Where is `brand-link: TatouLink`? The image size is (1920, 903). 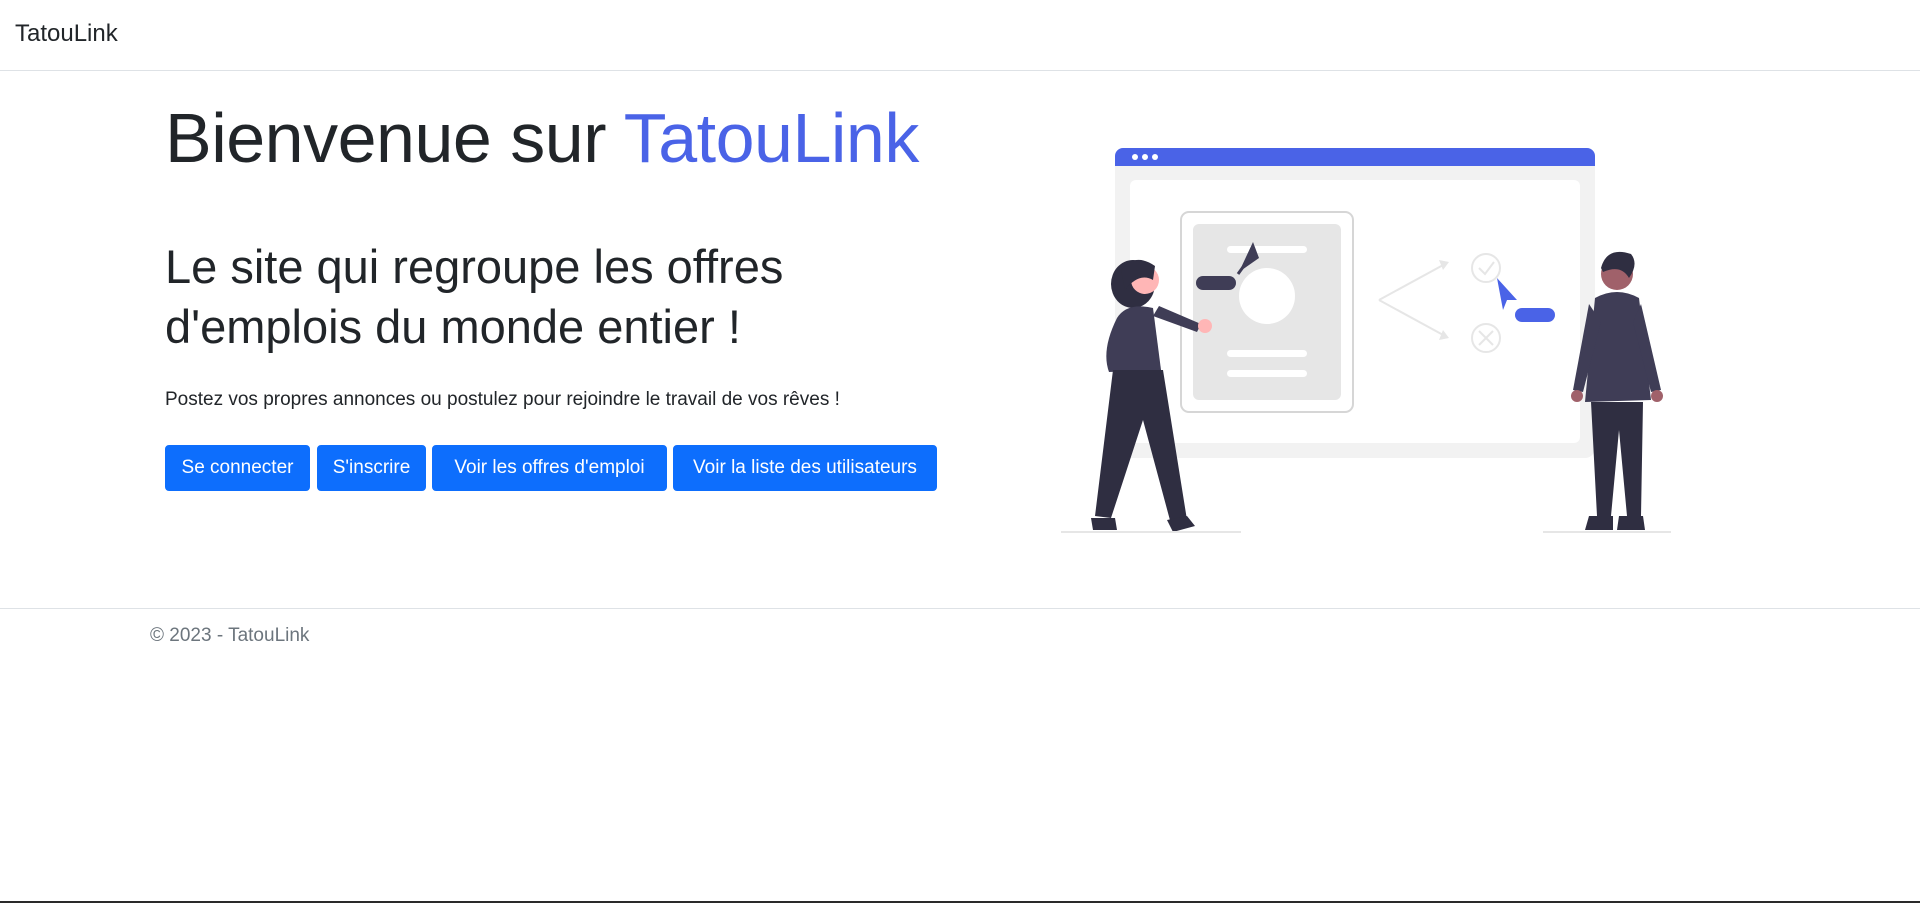
brand-link: TatouLink is located at coordinates (66, 34).